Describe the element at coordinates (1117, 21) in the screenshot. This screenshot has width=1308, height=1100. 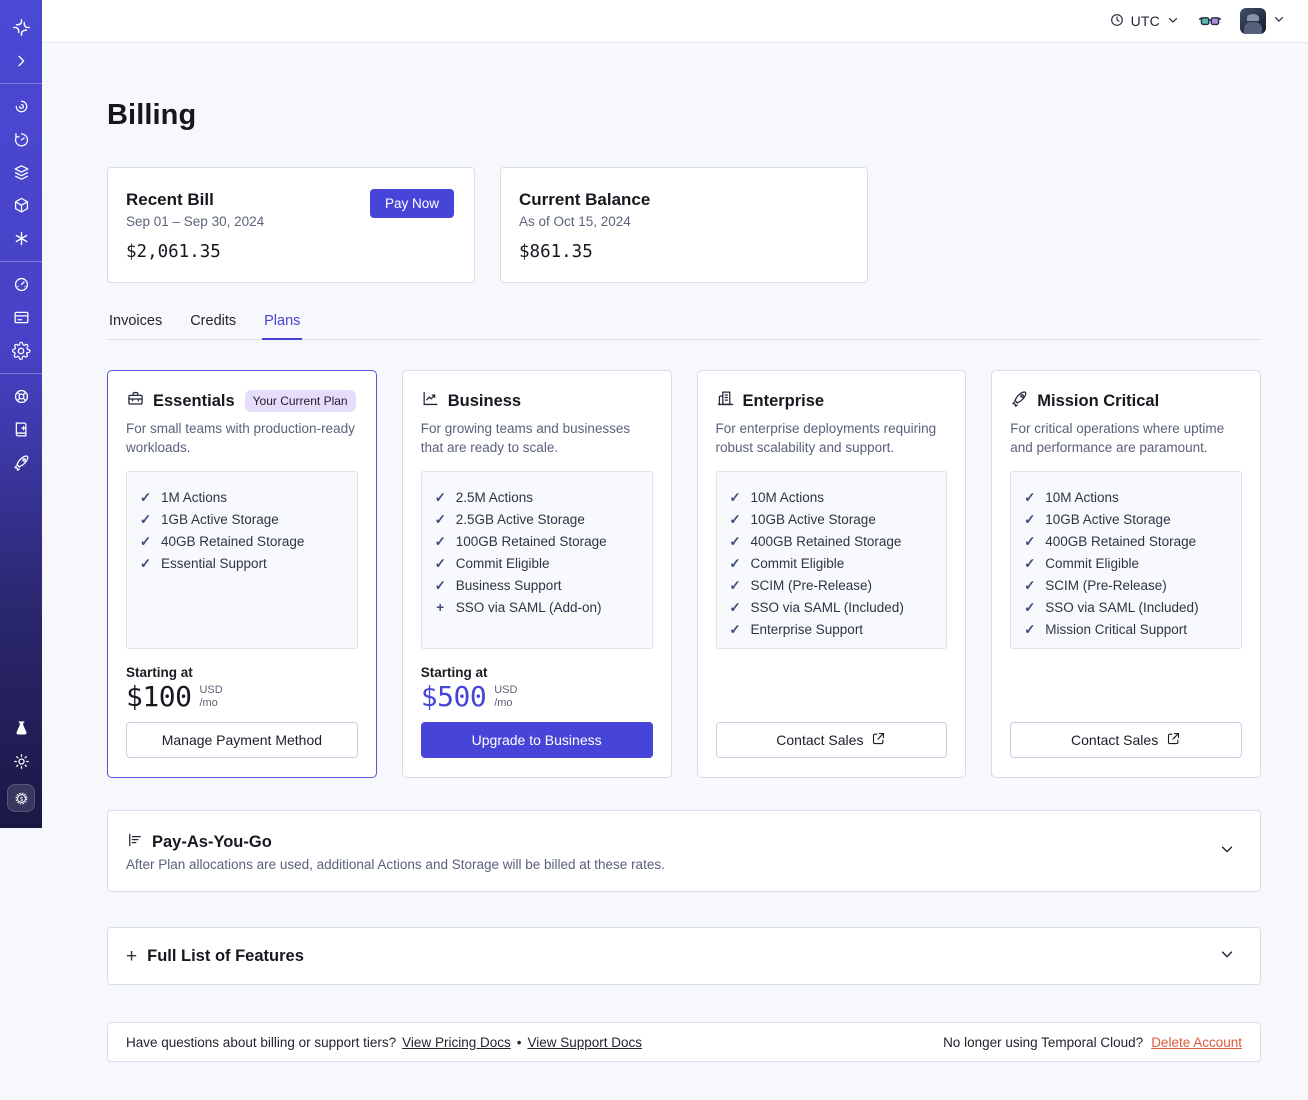
I see `clock-icon` at that location.